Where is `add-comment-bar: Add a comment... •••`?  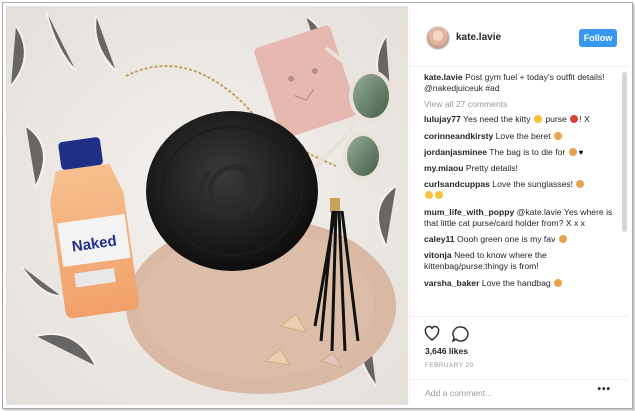
add-comment-bar: Add a comment... ••• is located at coordinates (519, 393).